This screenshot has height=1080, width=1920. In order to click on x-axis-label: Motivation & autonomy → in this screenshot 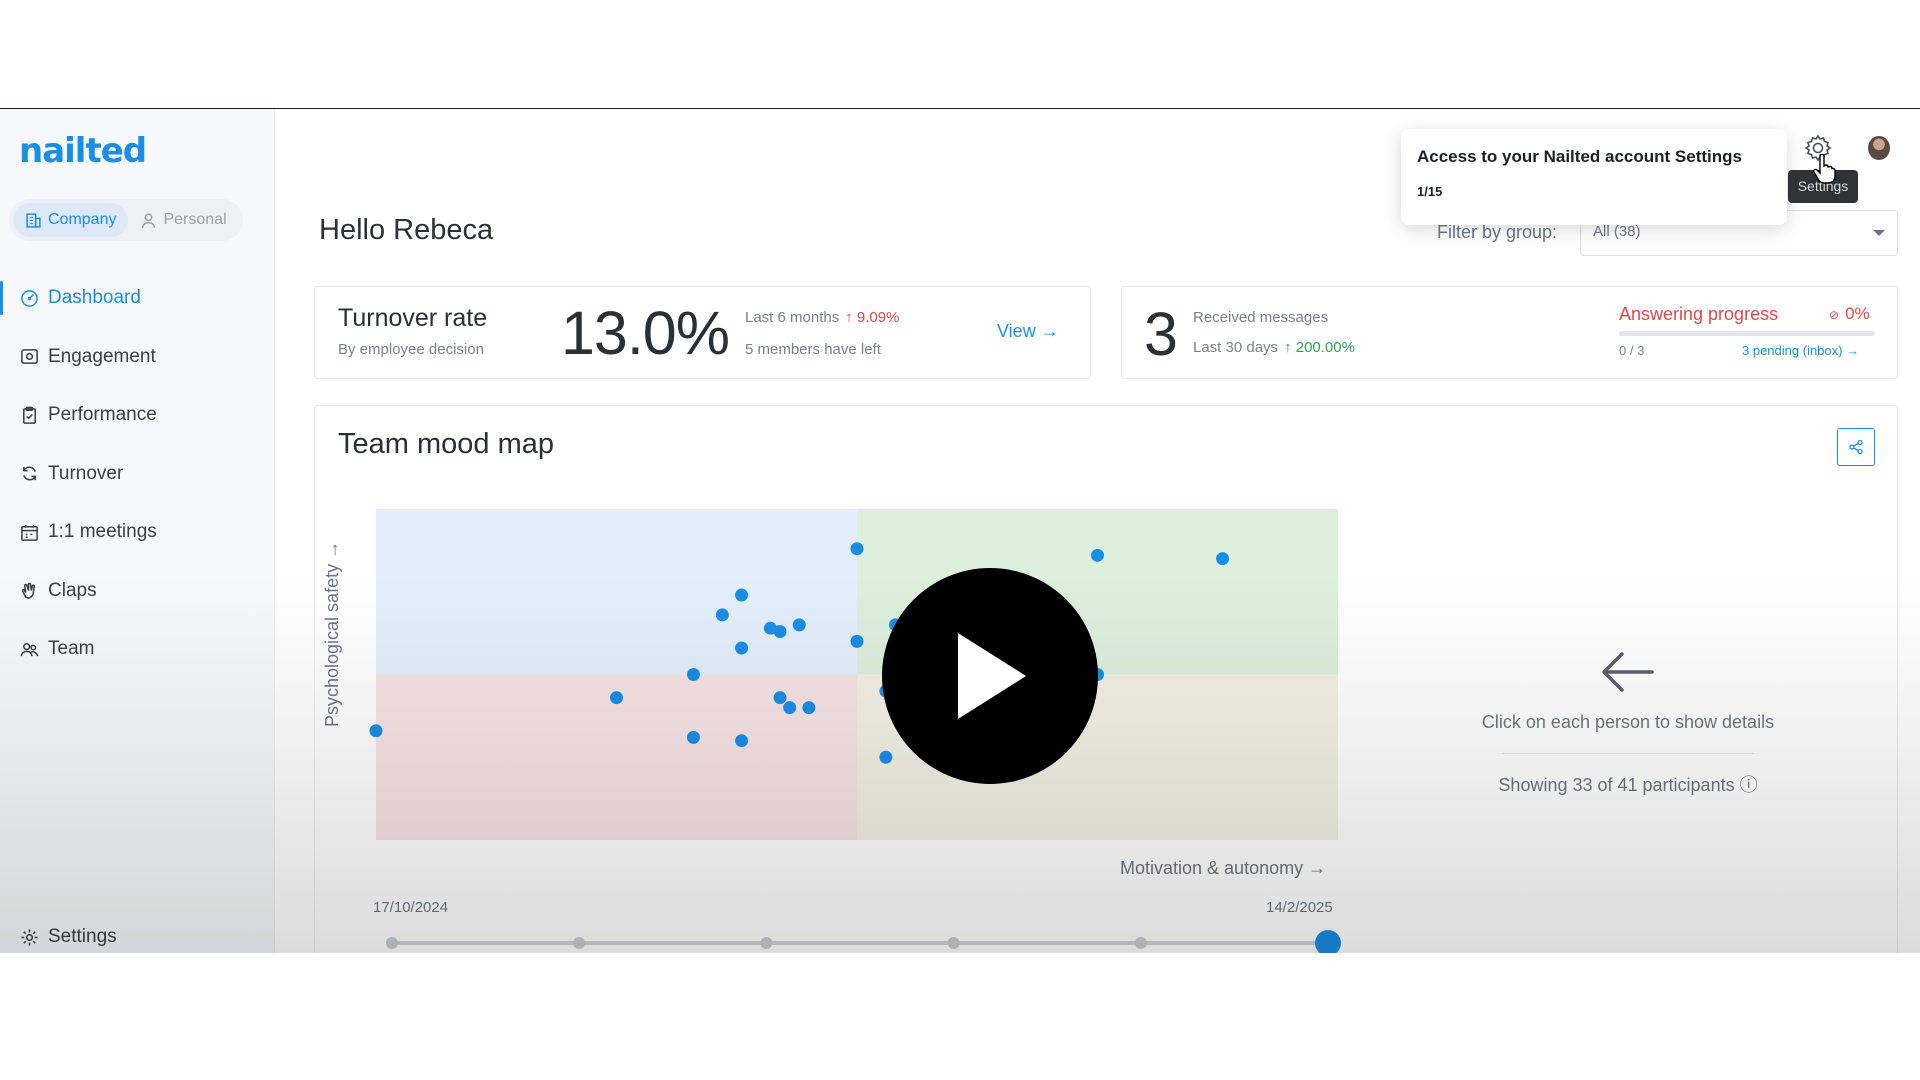, I will do `click(1223, 868)`.